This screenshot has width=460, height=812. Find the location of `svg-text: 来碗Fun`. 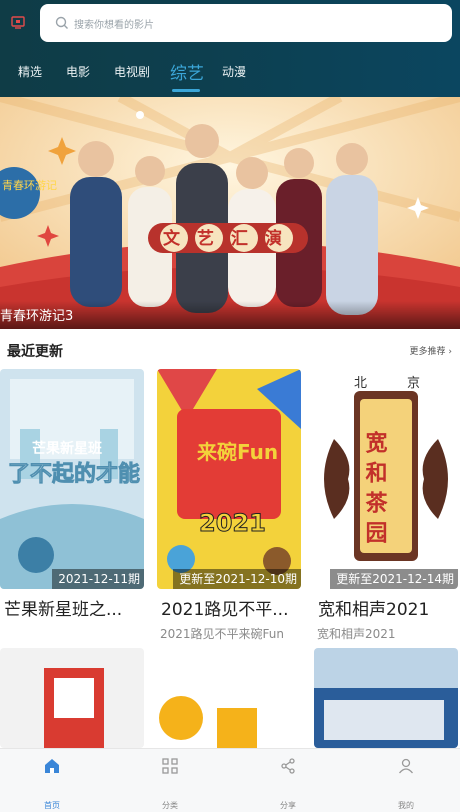

svg-text: 来碗Fun is located at coordinates (237, 452).